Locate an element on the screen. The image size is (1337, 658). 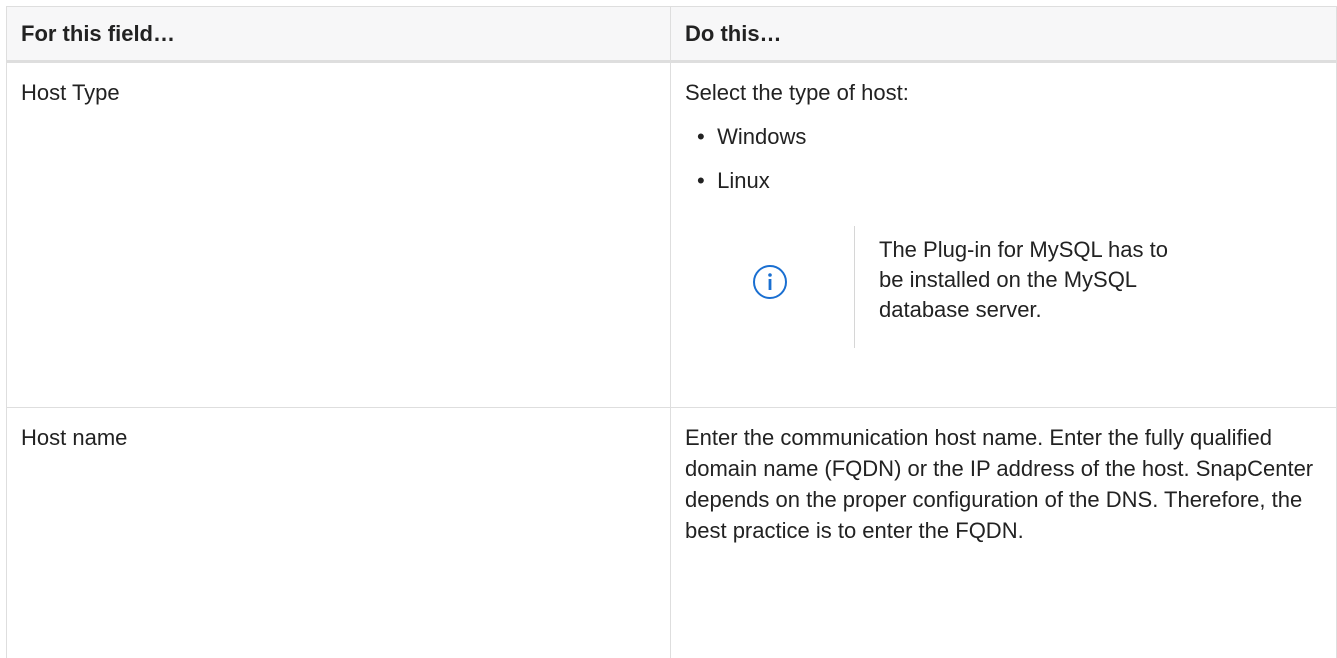
option-label: Windows is located at coordinates (762, 136).